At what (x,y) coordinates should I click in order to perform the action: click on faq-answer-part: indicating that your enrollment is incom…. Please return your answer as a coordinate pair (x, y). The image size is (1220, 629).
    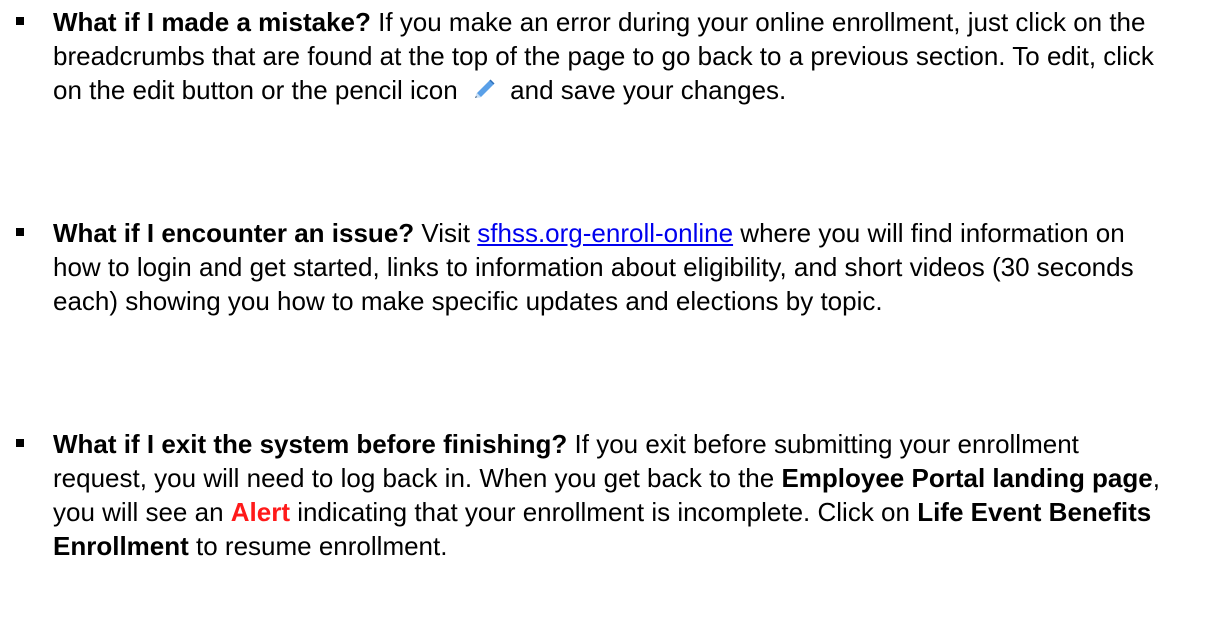
    Looking at the image, I should click on (604, 512).